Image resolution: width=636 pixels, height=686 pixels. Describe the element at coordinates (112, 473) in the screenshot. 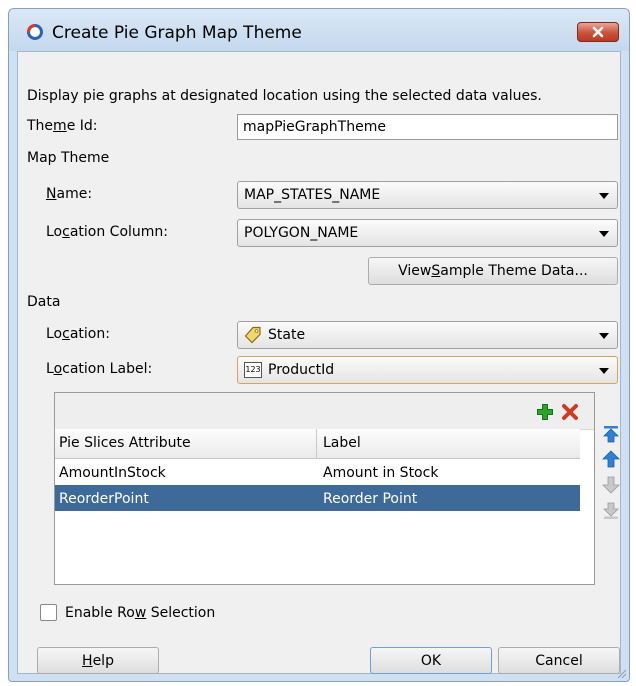

I see `row-attribute-cell: AmountInStock` at that location.